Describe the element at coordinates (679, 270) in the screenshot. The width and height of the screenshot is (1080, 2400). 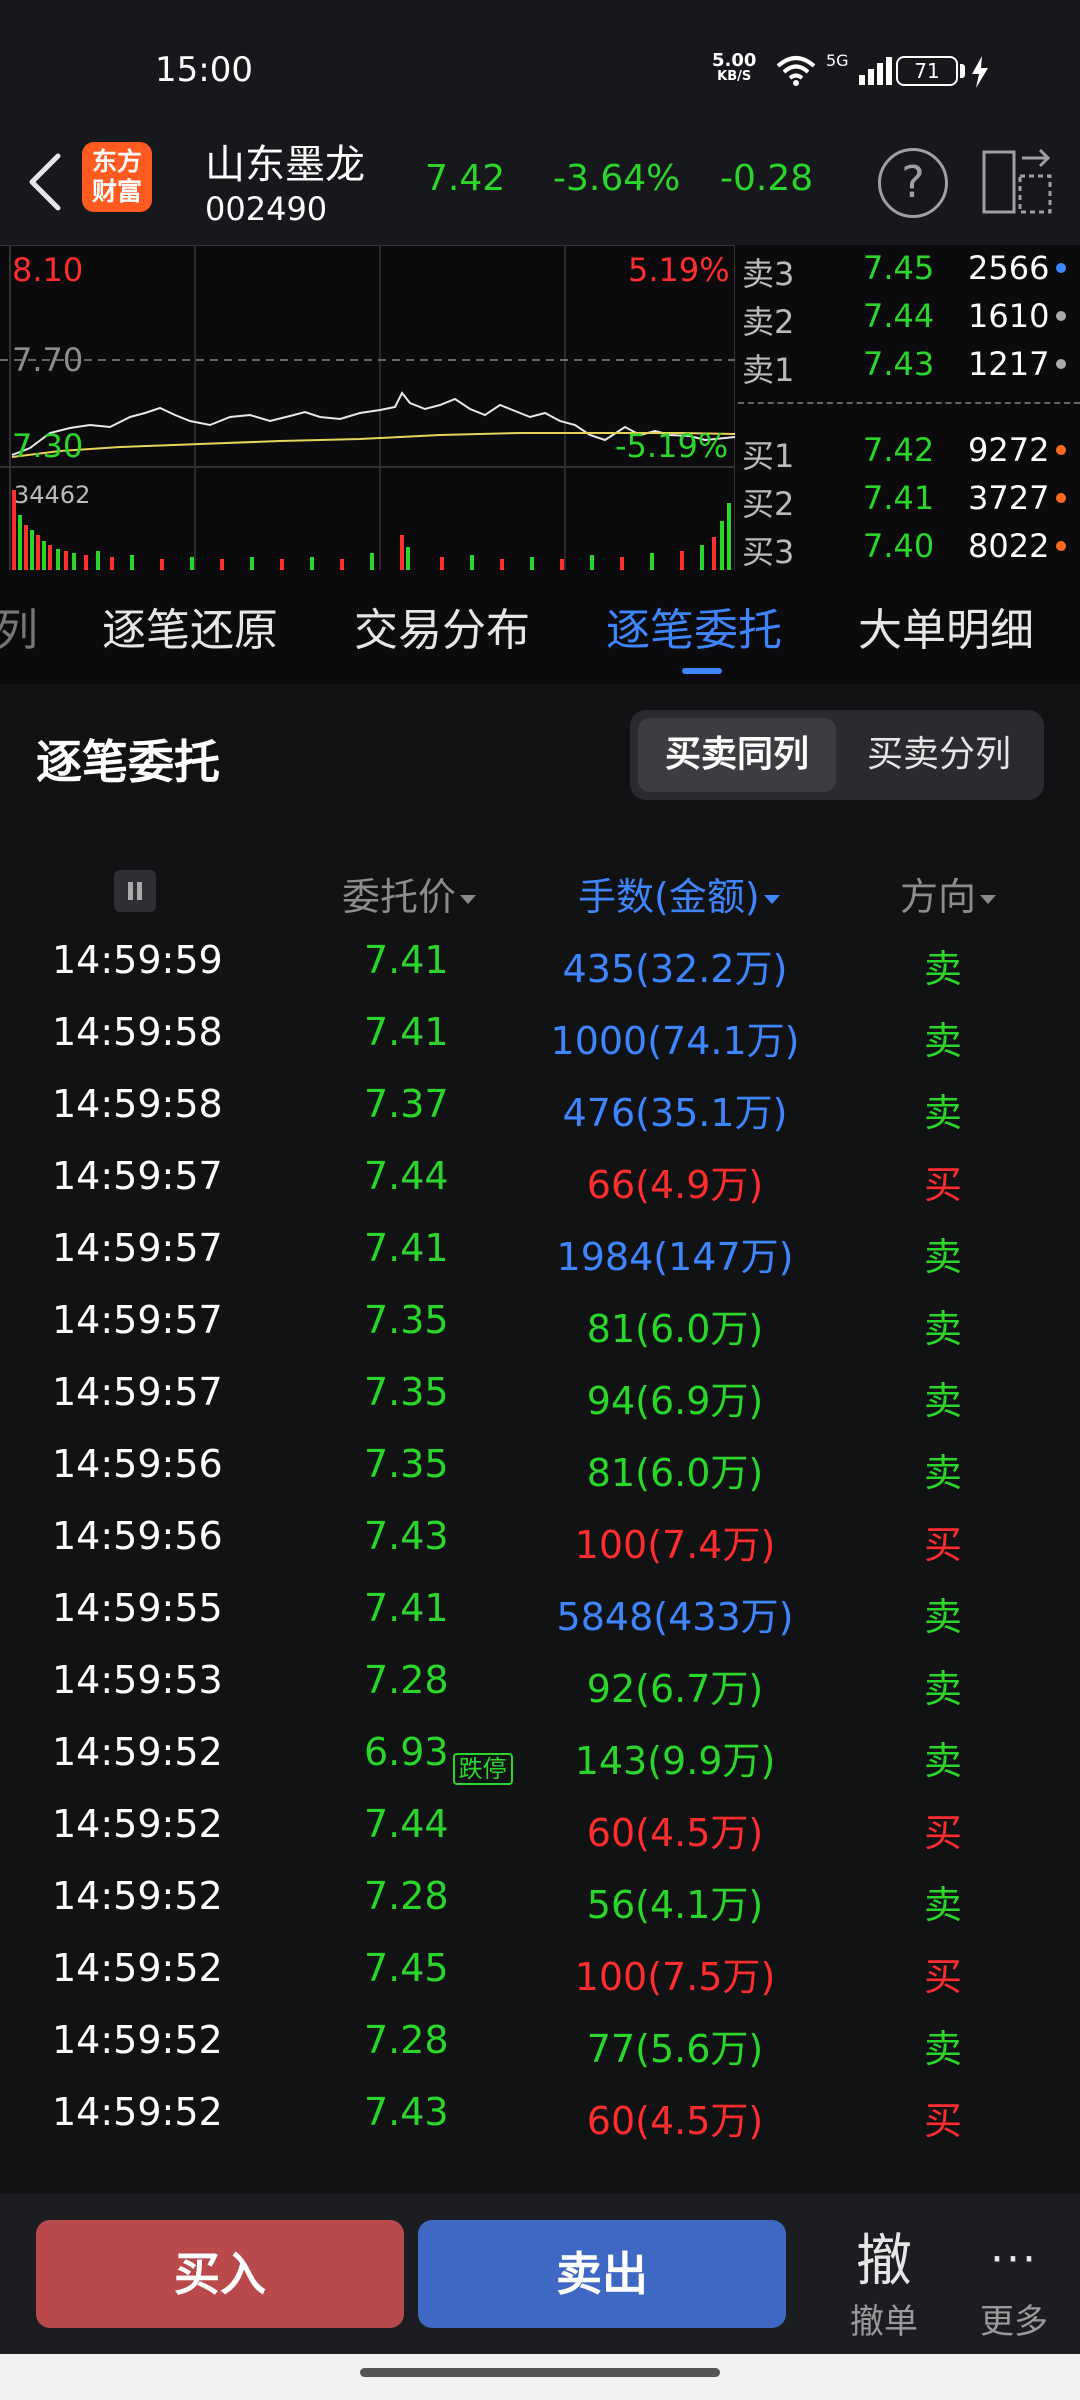
I see `chart-high-percent: 5.19%` at that location.